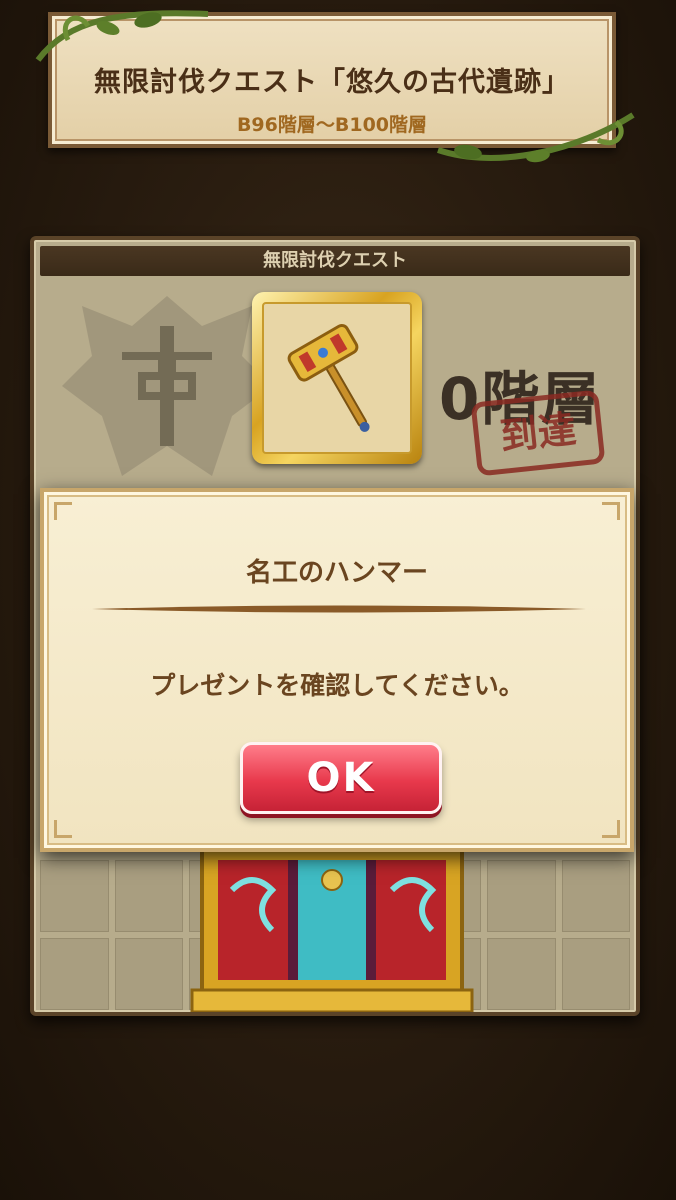 This screenshot has height=1200, width=676. Describe the element at coordinates (332, 930) in the screenshot. I see `treasure-chest-icon` at that location.